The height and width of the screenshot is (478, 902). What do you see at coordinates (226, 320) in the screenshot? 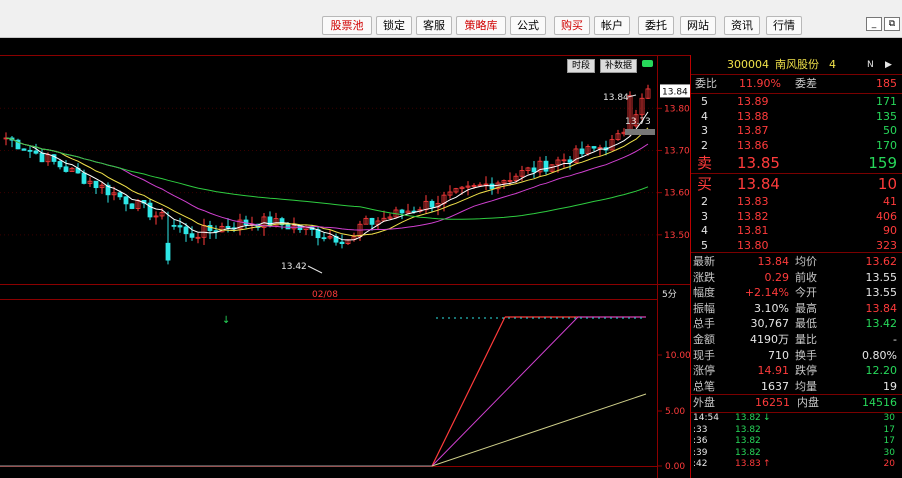
I see `down-arrow-icon: ↓` at bounding box center [226, 320].